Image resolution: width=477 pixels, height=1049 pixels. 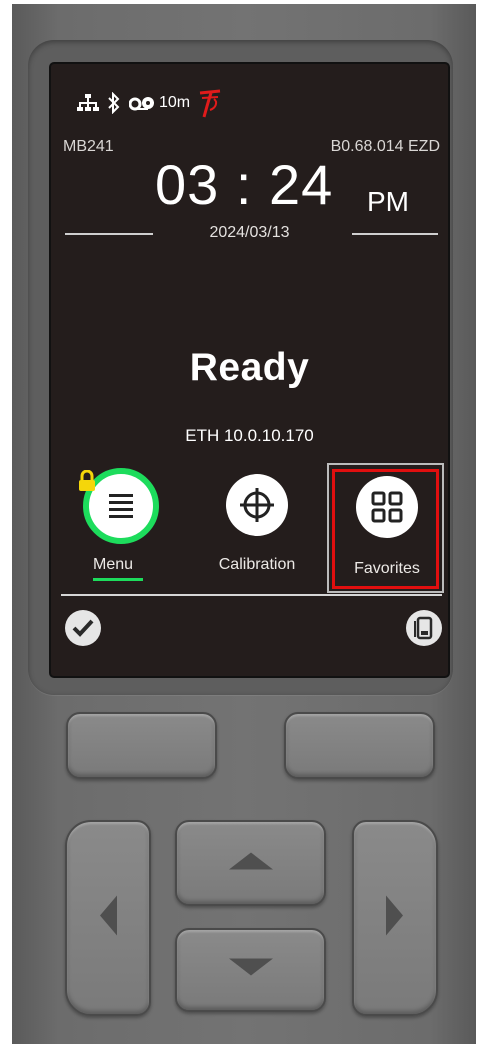 What do you see at coordinates (121, 527) in the screenshot?
I see `menu-button: Menu` at bounding box center [121, 527].